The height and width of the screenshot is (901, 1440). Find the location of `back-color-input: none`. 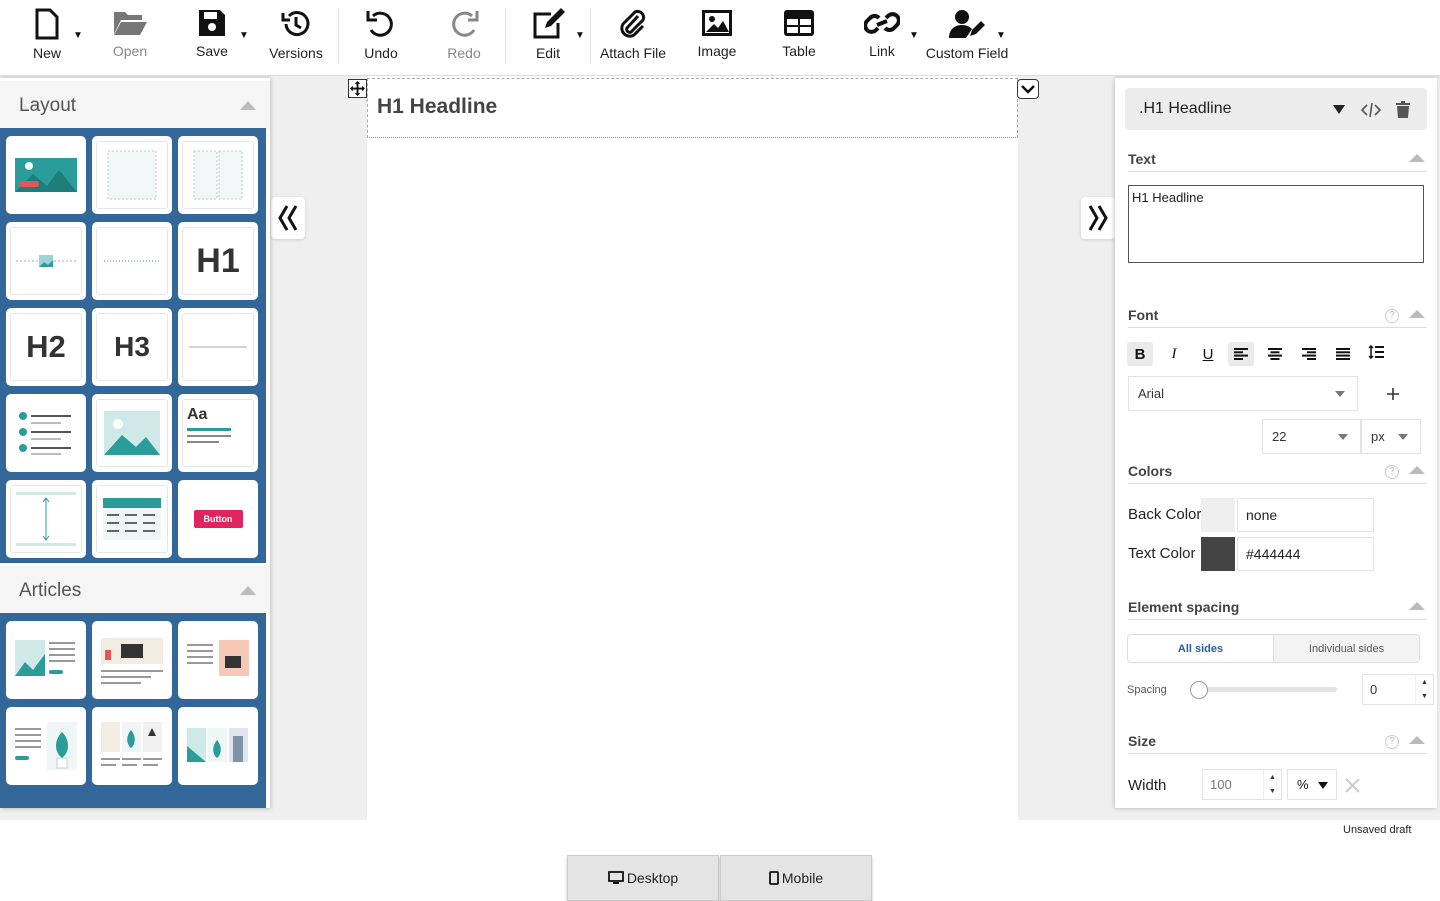

back-color-input: none is located at coordinates (1305, 515).